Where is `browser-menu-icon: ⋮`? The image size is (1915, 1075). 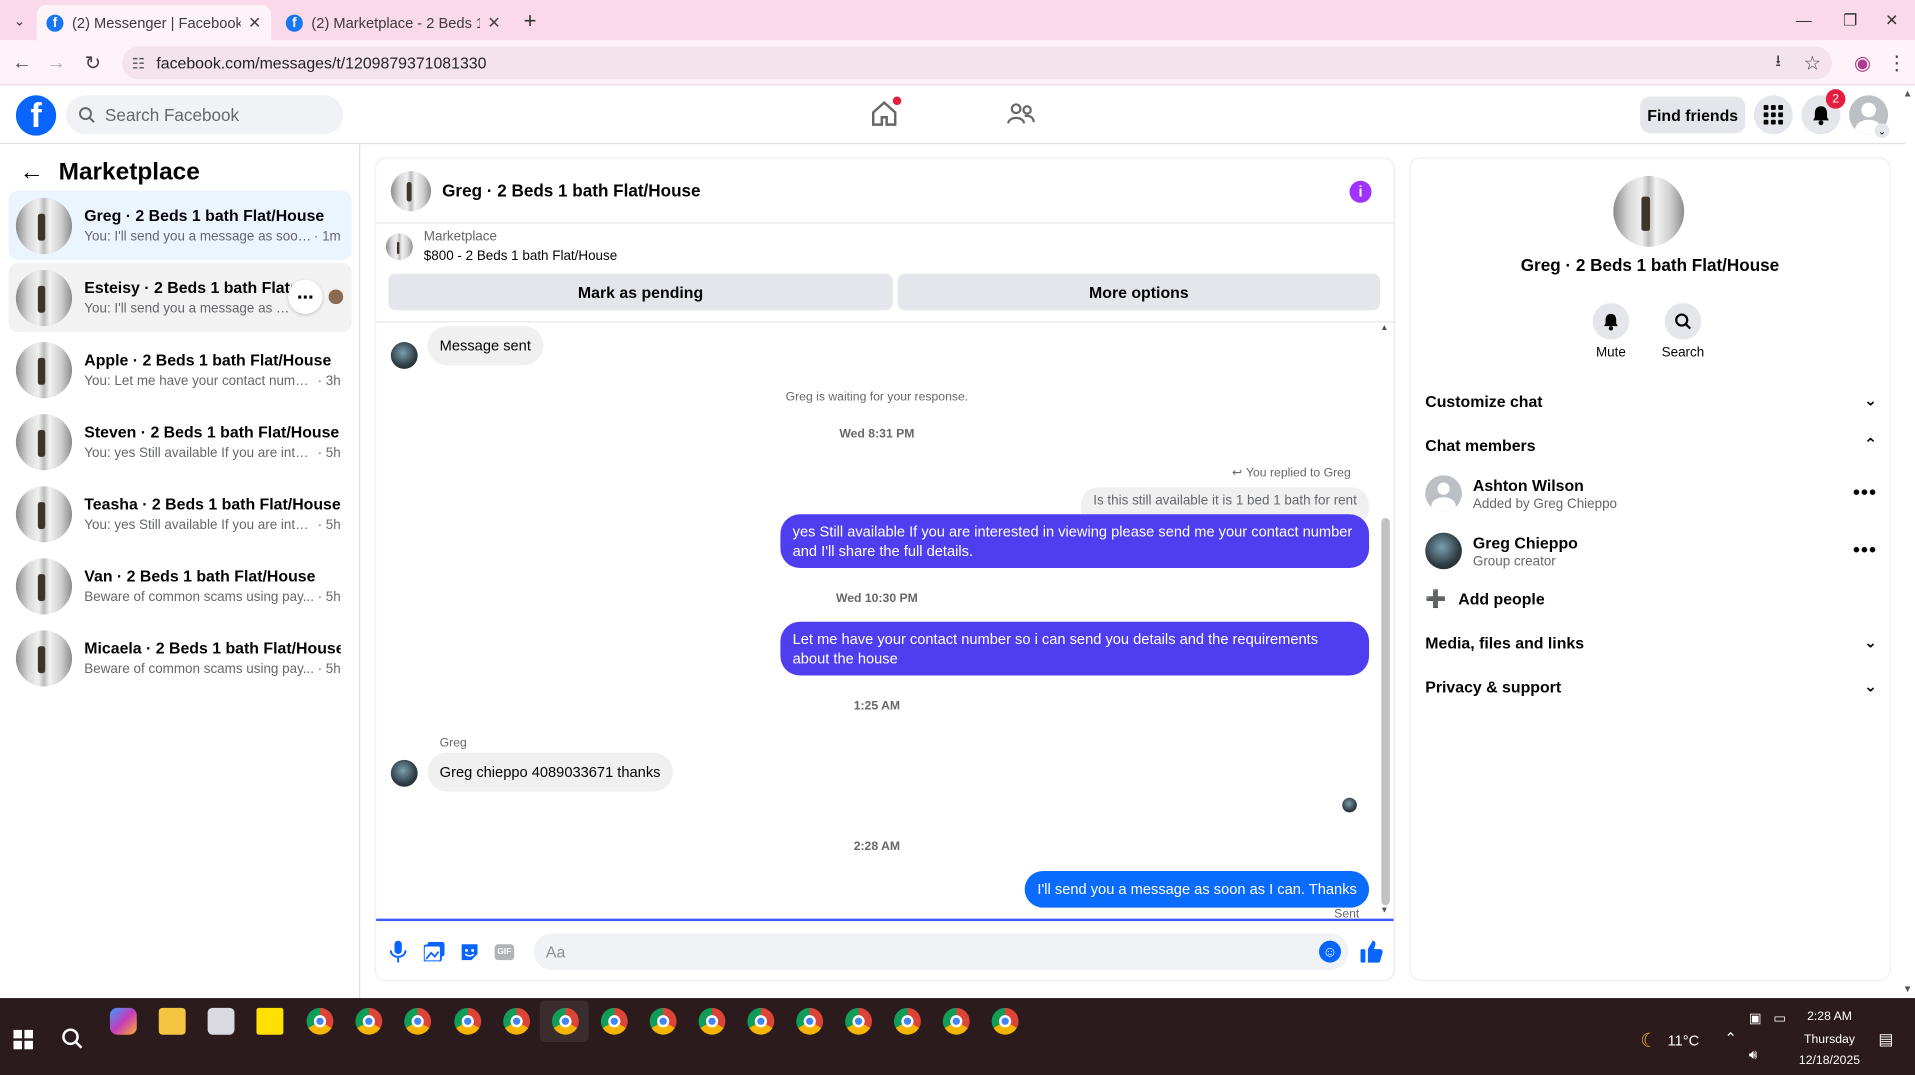
browser-menu-icon: ⋮ is located at coordinates (1896, 63).